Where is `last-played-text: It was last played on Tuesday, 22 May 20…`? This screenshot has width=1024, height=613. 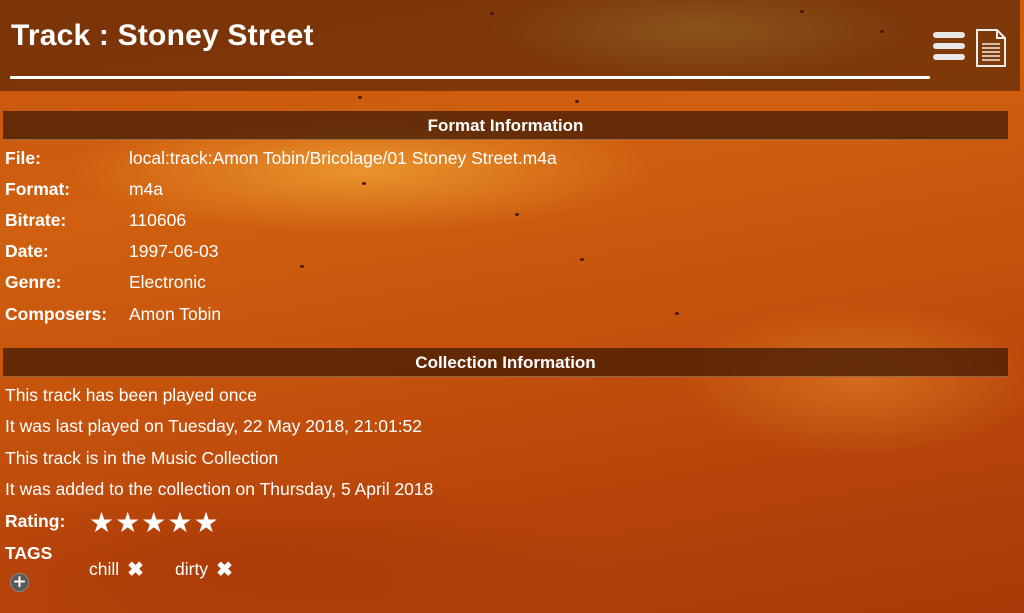
last-played-text: It was last played on Tuesday, 22 May 20… is located at coordinates (214, 426).